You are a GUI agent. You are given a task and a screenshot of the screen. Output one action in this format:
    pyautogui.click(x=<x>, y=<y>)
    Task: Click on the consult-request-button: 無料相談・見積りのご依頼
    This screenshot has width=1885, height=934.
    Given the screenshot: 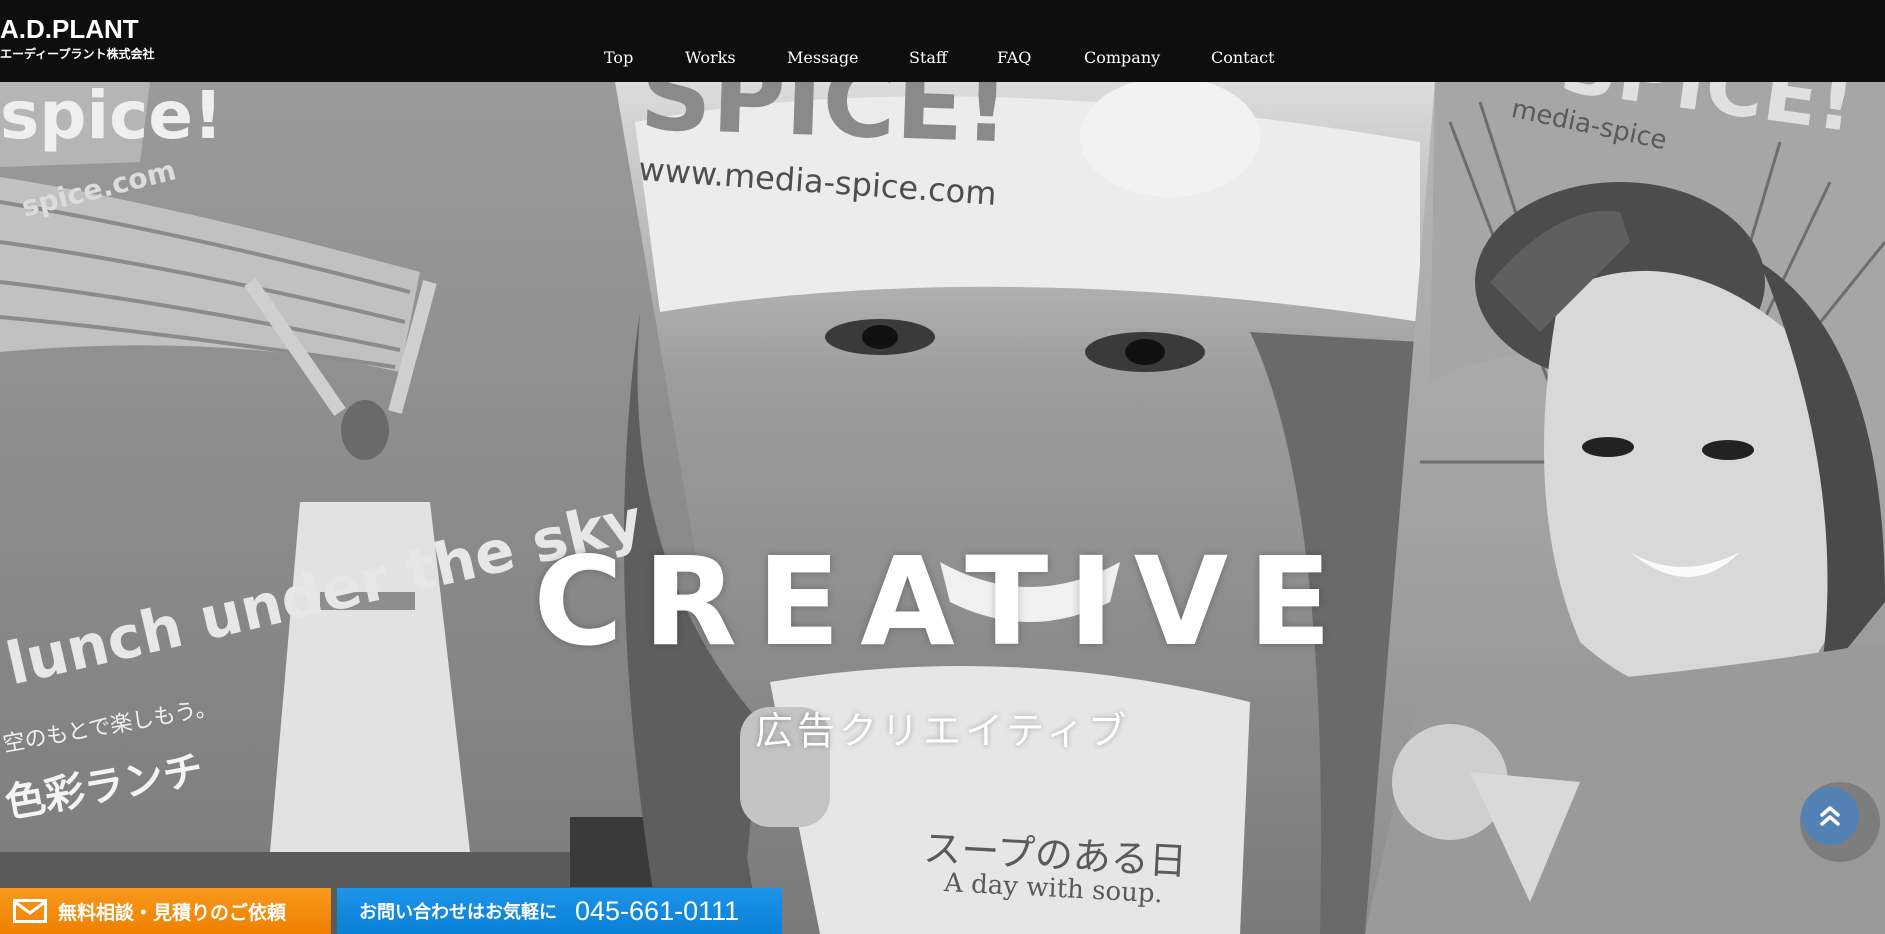 What is the action you would take?
    pyautogui.click(x=165, y=911)
    